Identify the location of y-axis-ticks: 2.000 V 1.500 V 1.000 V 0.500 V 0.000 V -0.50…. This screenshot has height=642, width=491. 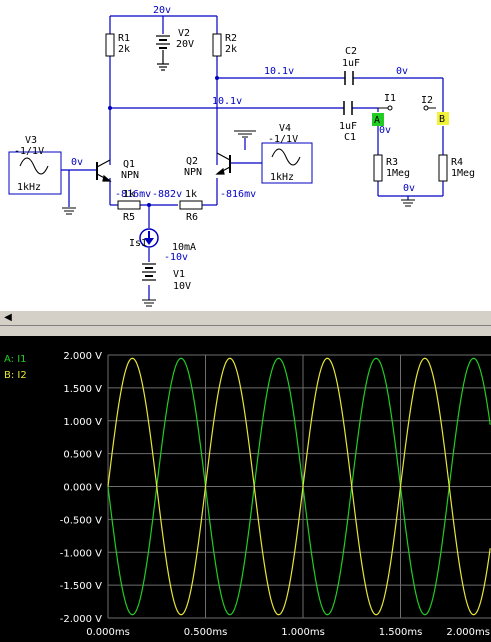
(81, 488).